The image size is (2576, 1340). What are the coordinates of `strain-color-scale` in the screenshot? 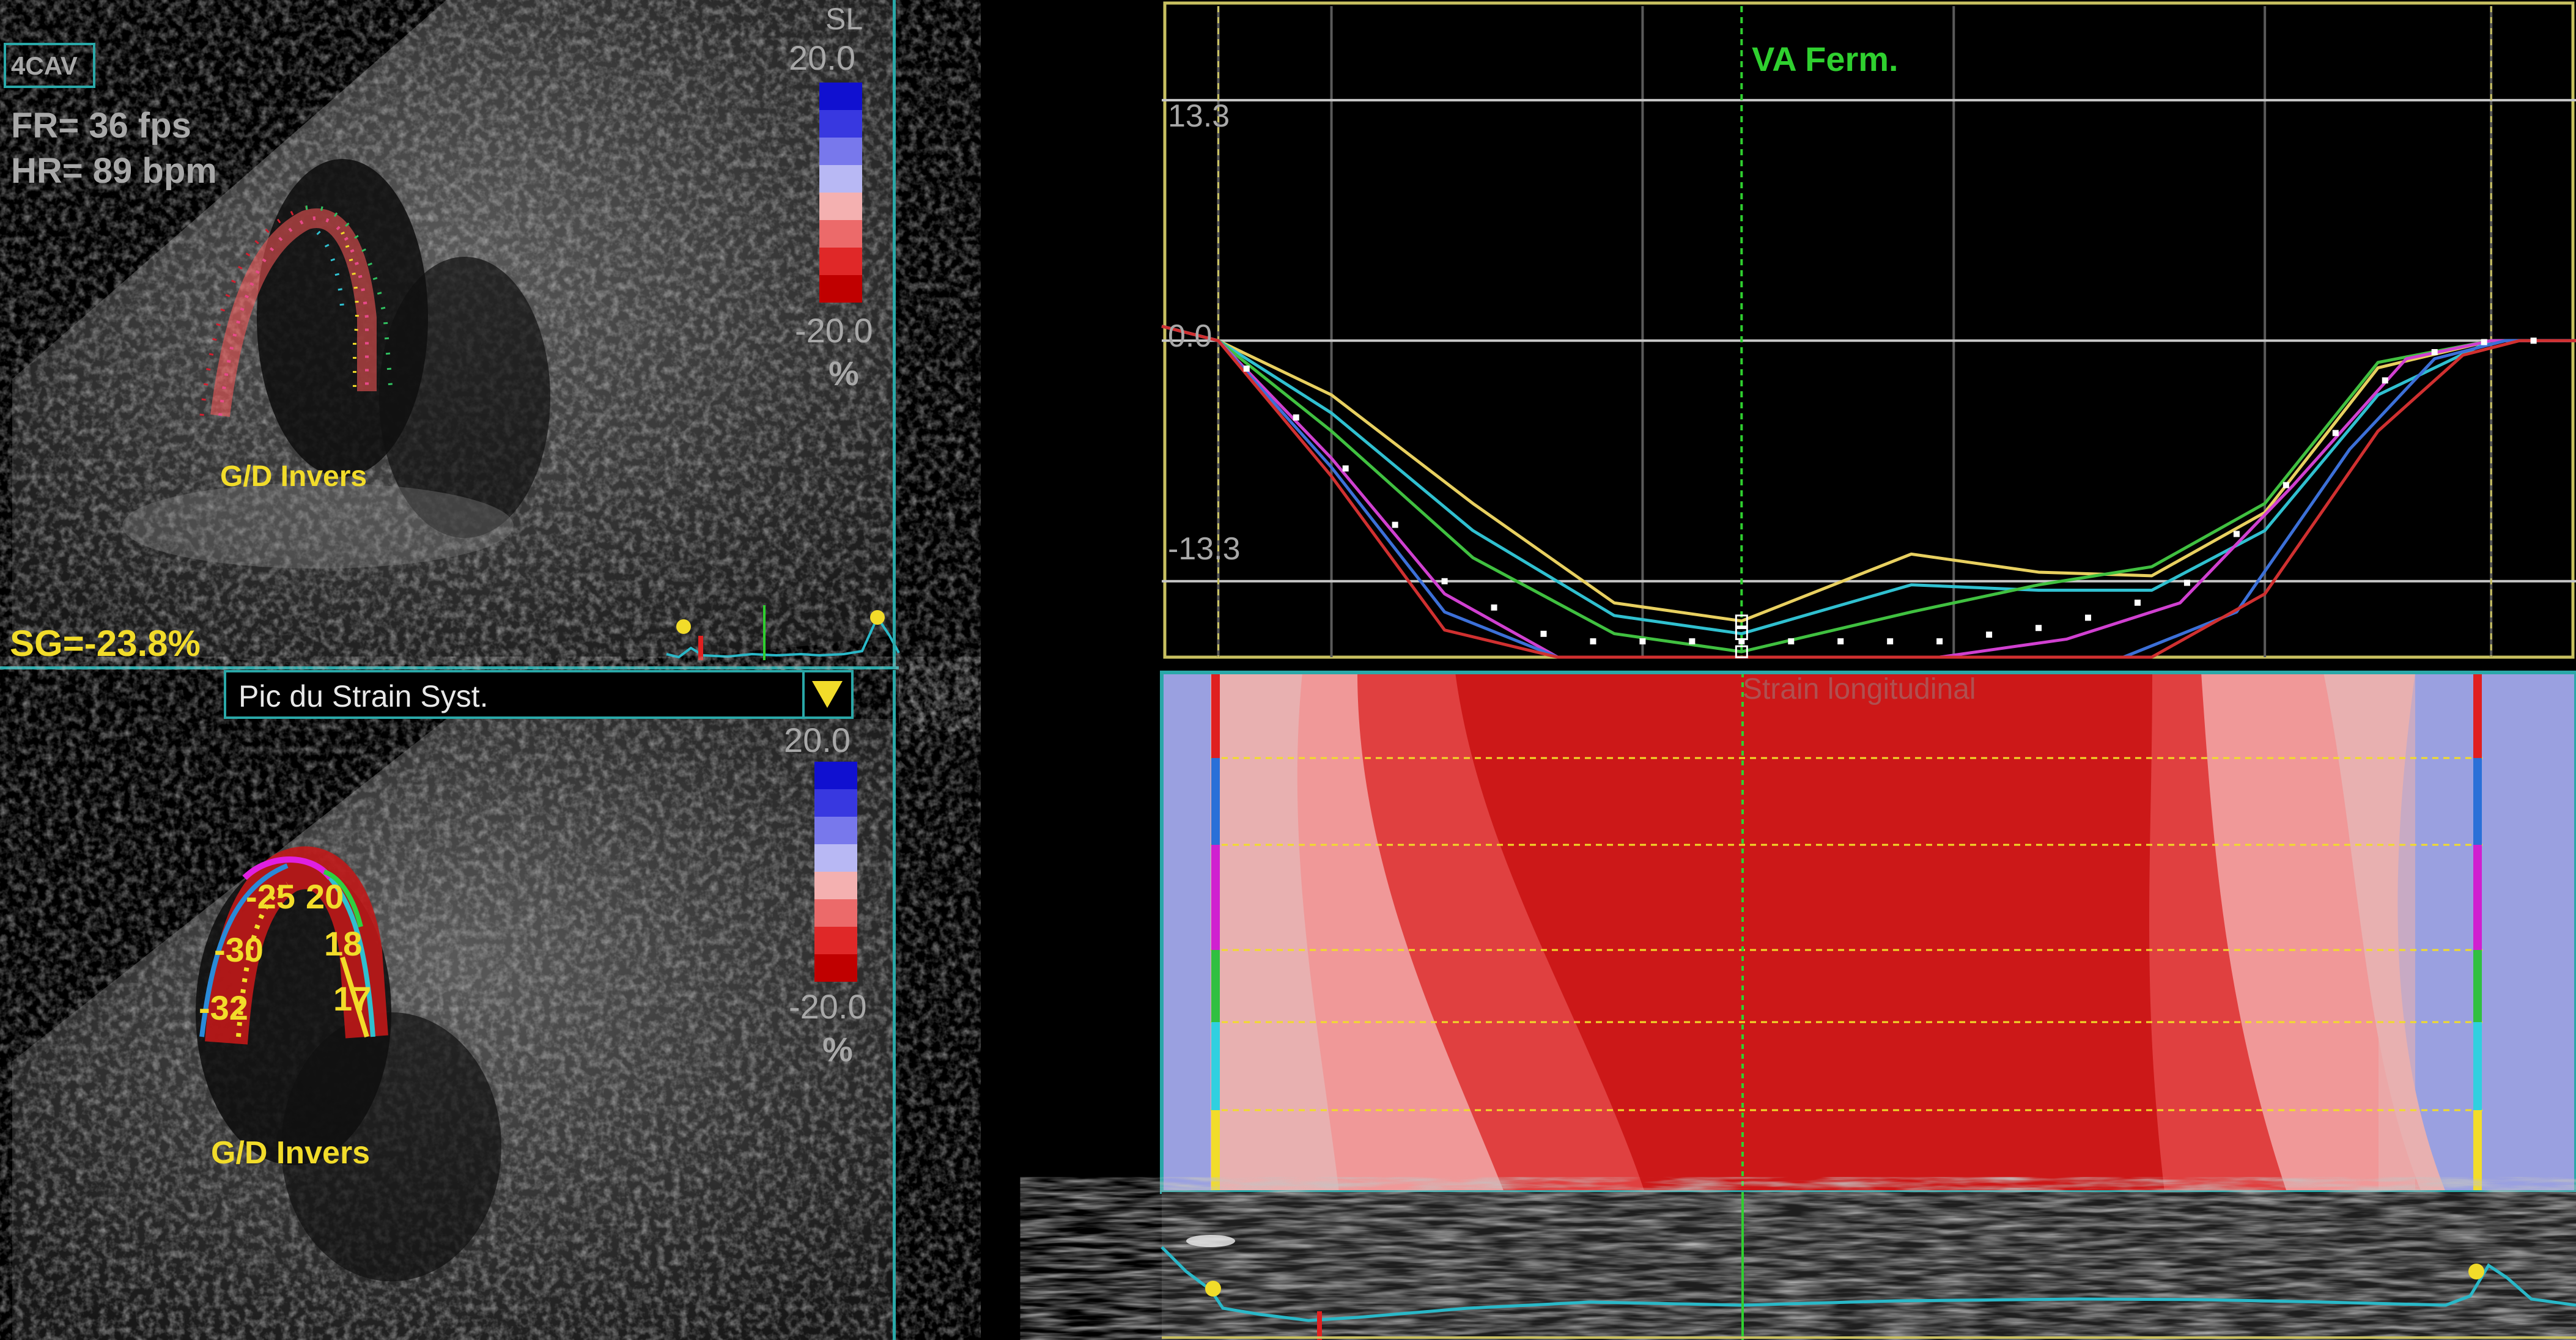 It's located at (840, 193).